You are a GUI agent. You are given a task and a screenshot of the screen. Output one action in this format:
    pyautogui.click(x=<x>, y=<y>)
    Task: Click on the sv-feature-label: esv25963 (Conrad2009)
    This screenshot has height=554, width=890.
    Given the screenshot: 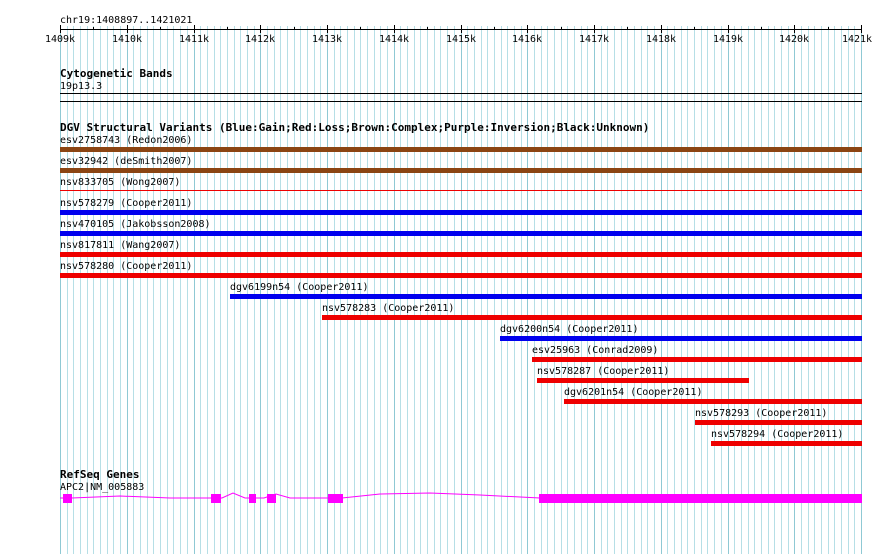 What is the action you would take?
    pyautogui.click(x=595, y=350)
    